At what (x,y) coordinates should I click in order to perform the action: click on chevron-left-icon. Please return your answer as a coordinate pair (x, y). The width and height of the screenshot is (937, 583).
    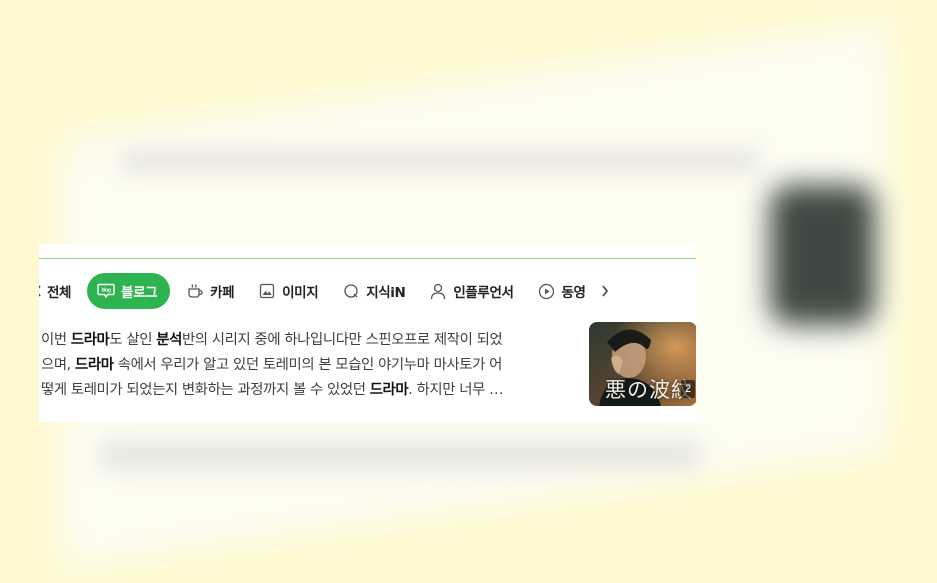
    Looking at the image, I should click on (41, 291).